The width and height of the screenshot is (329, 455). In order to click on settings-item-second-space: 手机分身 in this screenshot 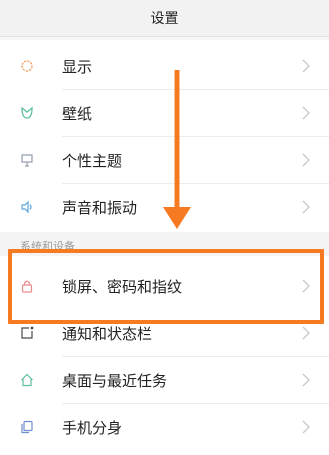, I will do `click(164, 427)`.